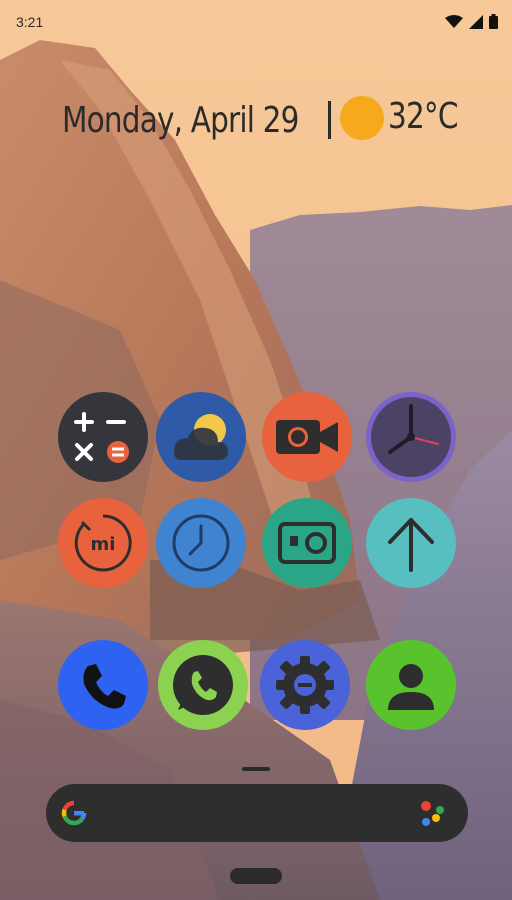 This screenshot has width=512, height=900. I want to click on weather-icon, so click(201, 437).